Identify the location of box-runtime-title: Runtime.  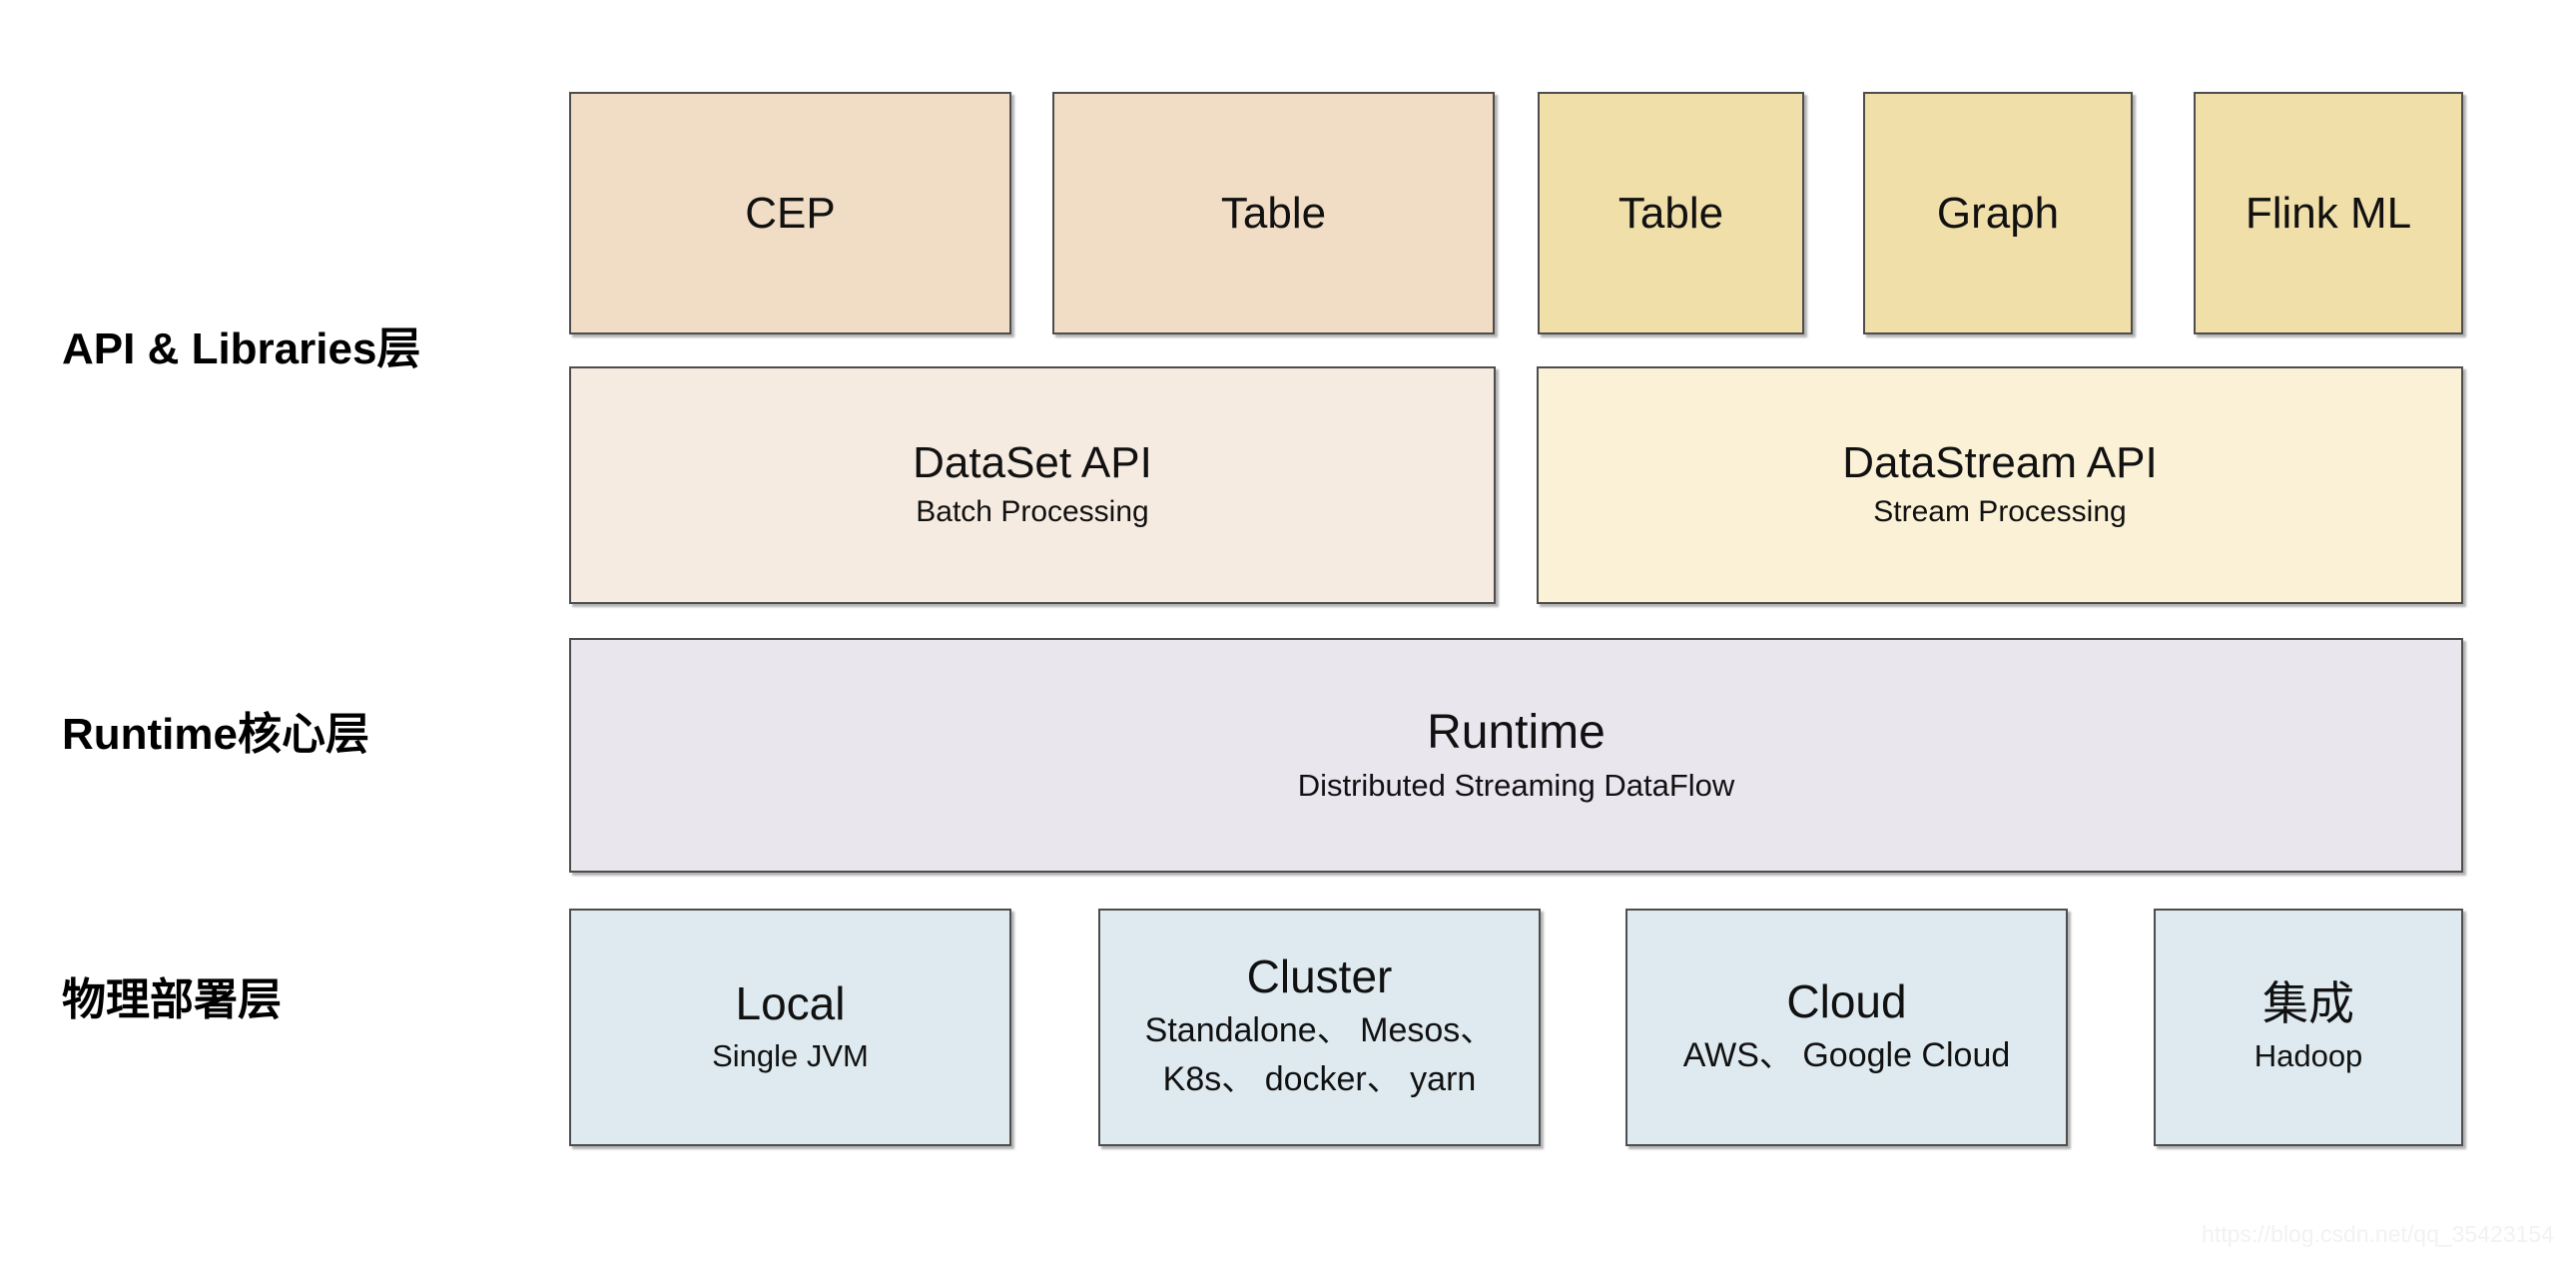
(1516, 732).